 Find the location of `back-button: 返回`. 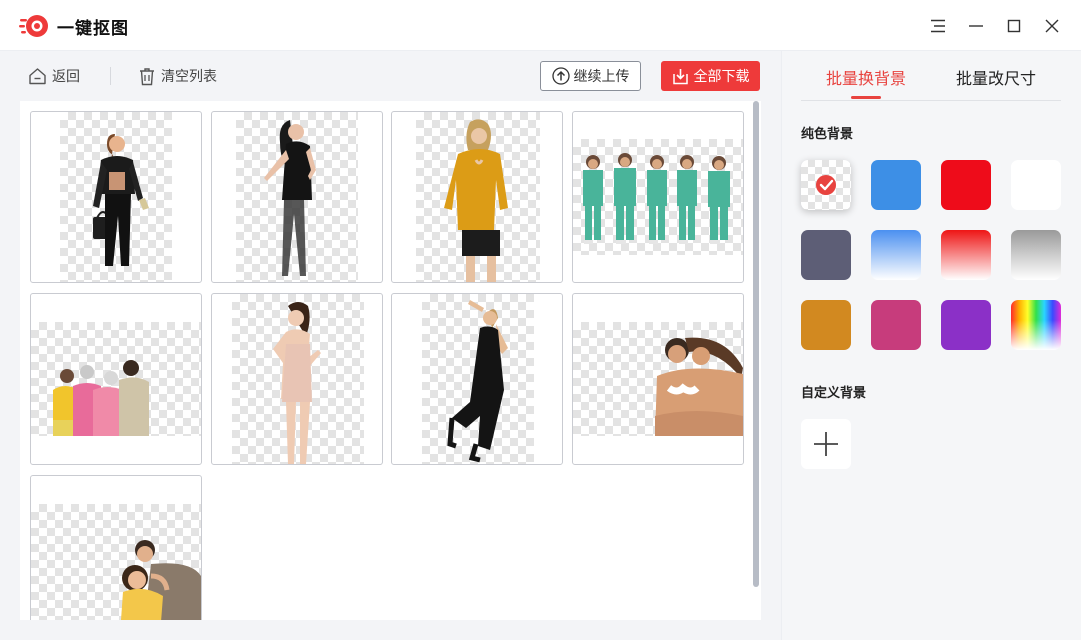

back-button: 返回 is located at coordinates (54, 76).